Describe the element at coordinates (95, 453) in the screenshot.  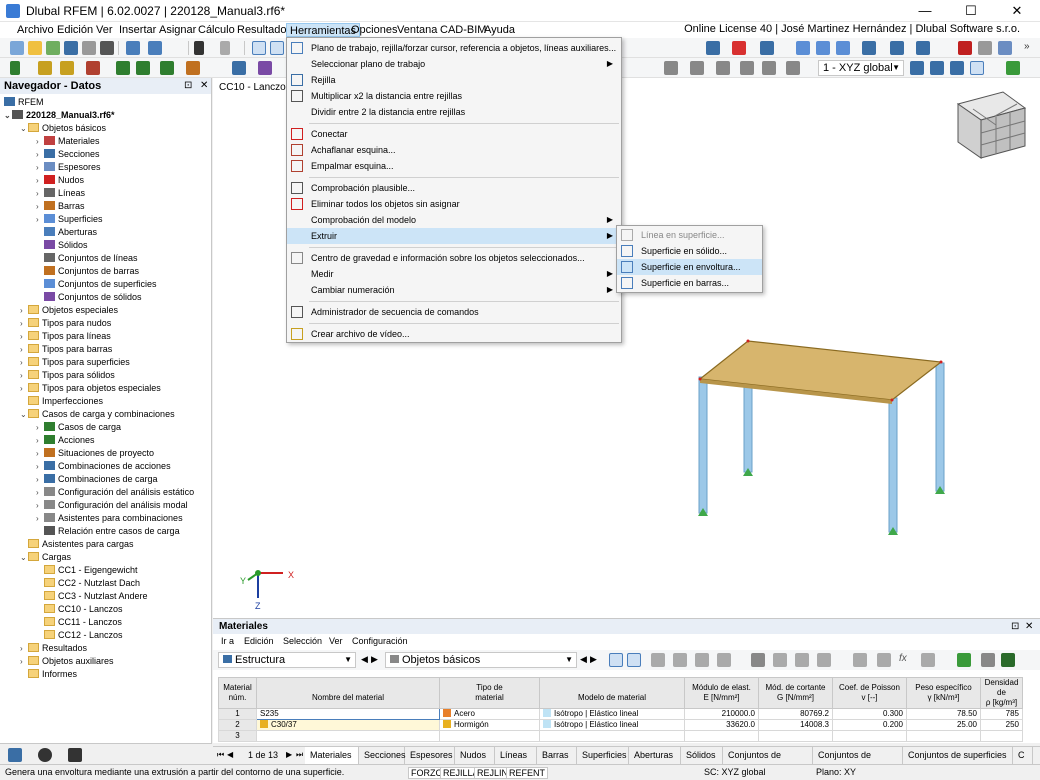
I see `tree-item: › Situaciones de proyecto` at that location.